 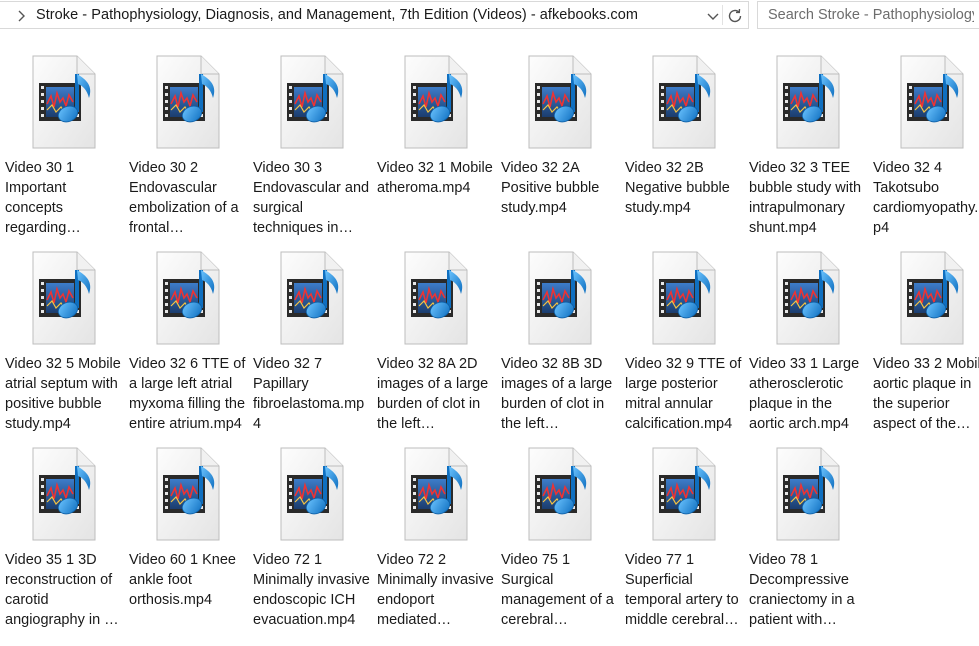 What do you see at coordinates (22, 16) in the screenshot?
I see `chevron-right-icon` at bounding box center [22, 16].